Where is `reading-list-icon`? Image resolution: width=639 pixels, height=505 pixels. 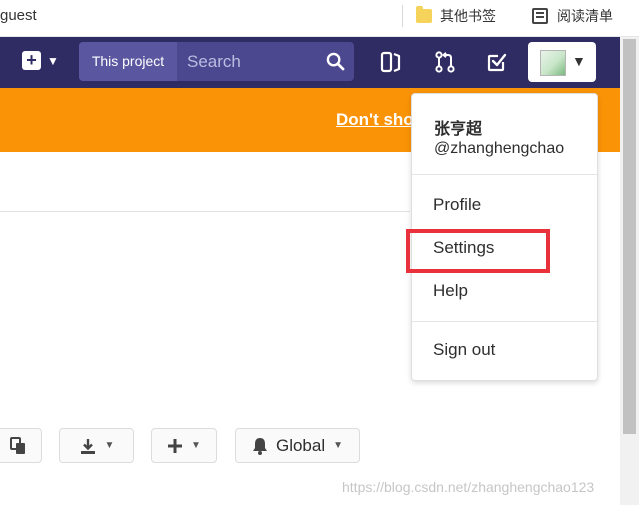 reading-list-icon is located at coordinates (540, 16).